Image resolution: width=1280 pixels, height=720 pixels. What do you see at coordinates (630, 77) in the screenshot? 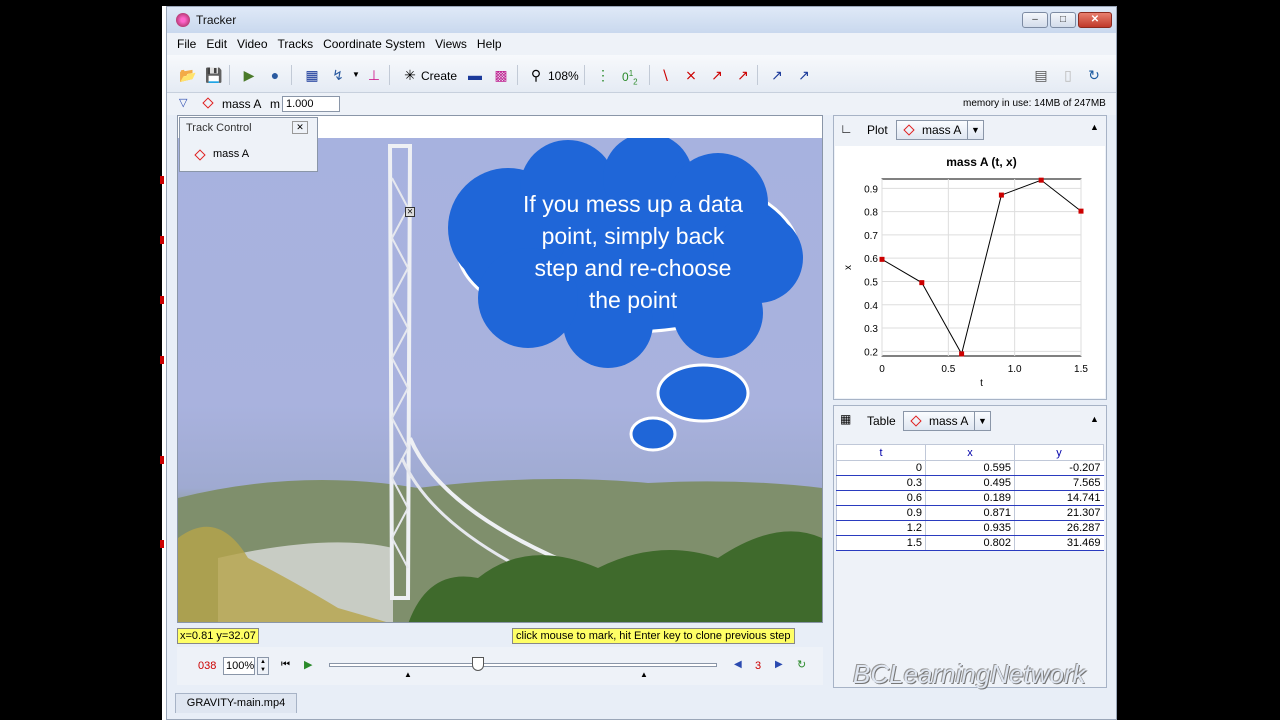
I see `step-labels-icon: 012` at bounding box center [630, 77].